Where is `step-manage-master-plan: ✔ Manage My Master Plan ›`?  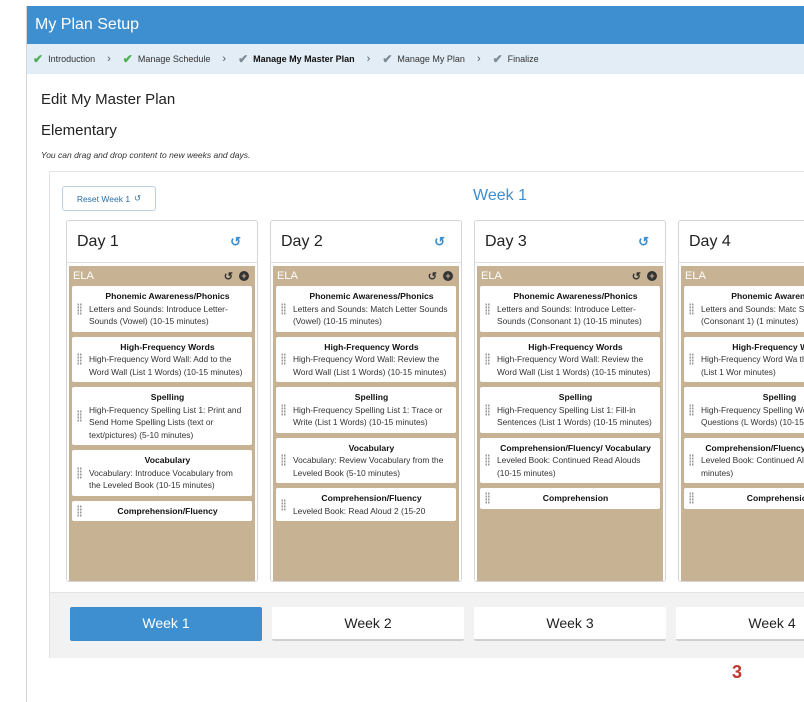 step-manage-master-plan: ✔ Manage My Master Plan › is located at coordinates (310, 59).